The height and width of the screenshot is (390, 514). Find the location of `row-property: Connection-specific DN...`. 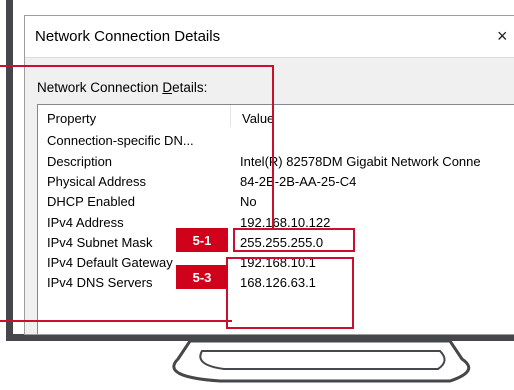

row-property: Connection-specific DN... is located at coordinates (120, 140).